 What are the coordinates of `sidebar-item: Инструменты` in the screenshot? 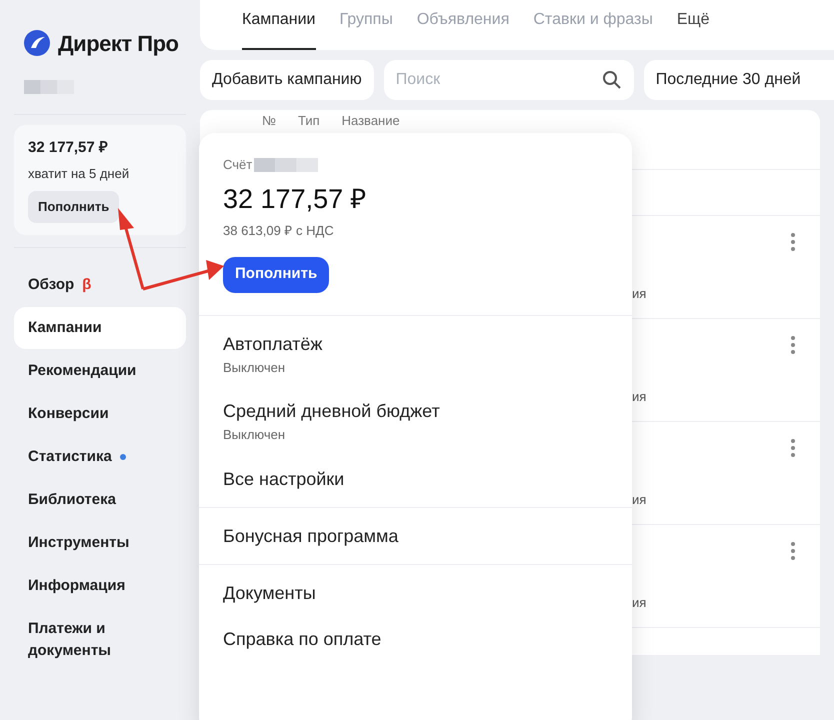 It's located at (100, 543).